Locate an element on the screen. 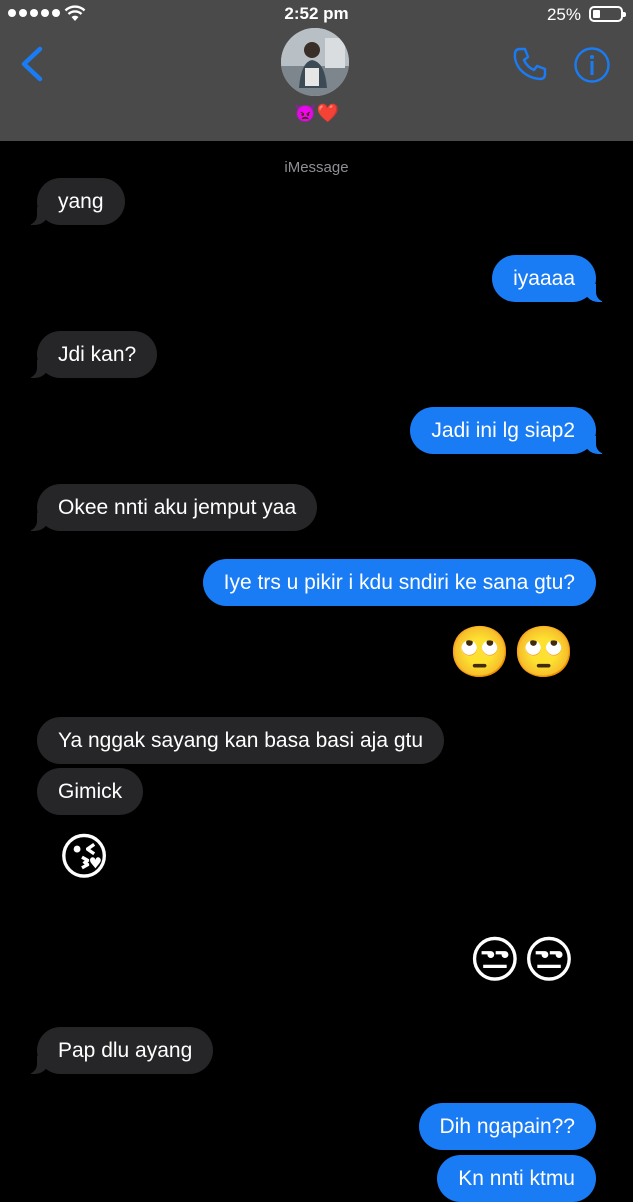  incoming-emoji-message: 😘 is located at coordinates (85, 857).